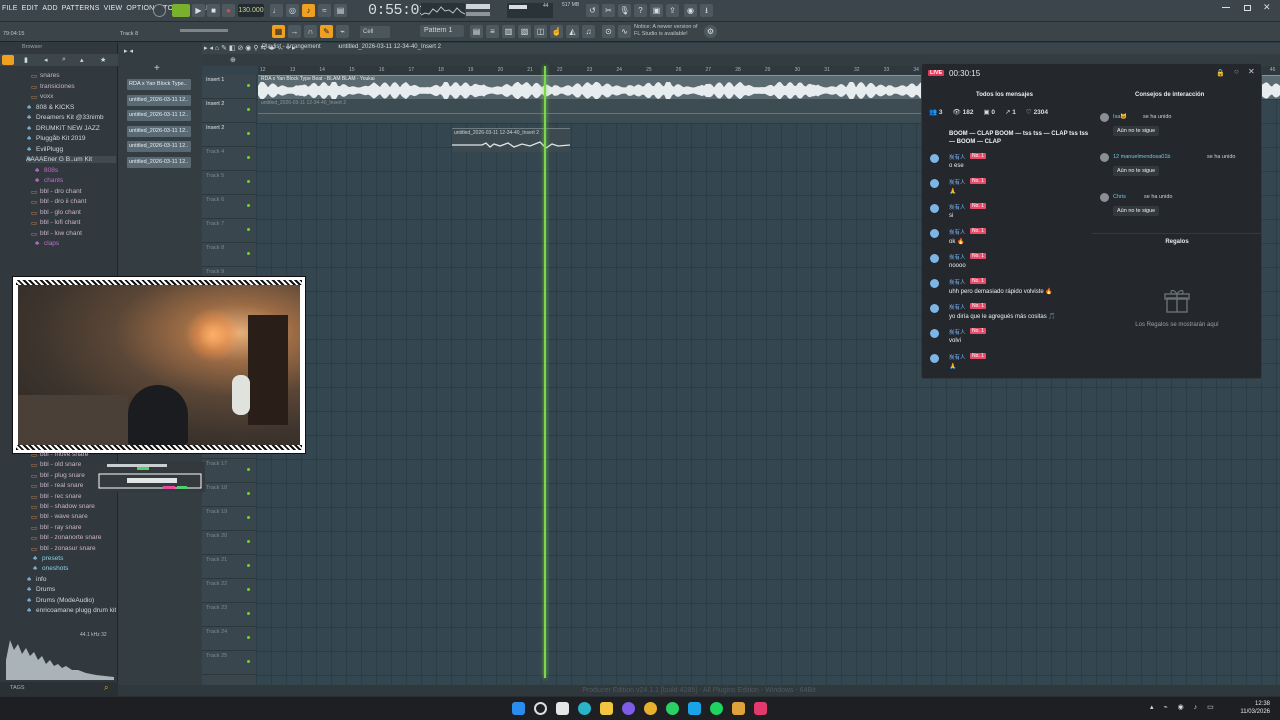 The height and width of the screenshot is (720, 1280). I want to click on menu-item: EDIT, so click(30, 8).